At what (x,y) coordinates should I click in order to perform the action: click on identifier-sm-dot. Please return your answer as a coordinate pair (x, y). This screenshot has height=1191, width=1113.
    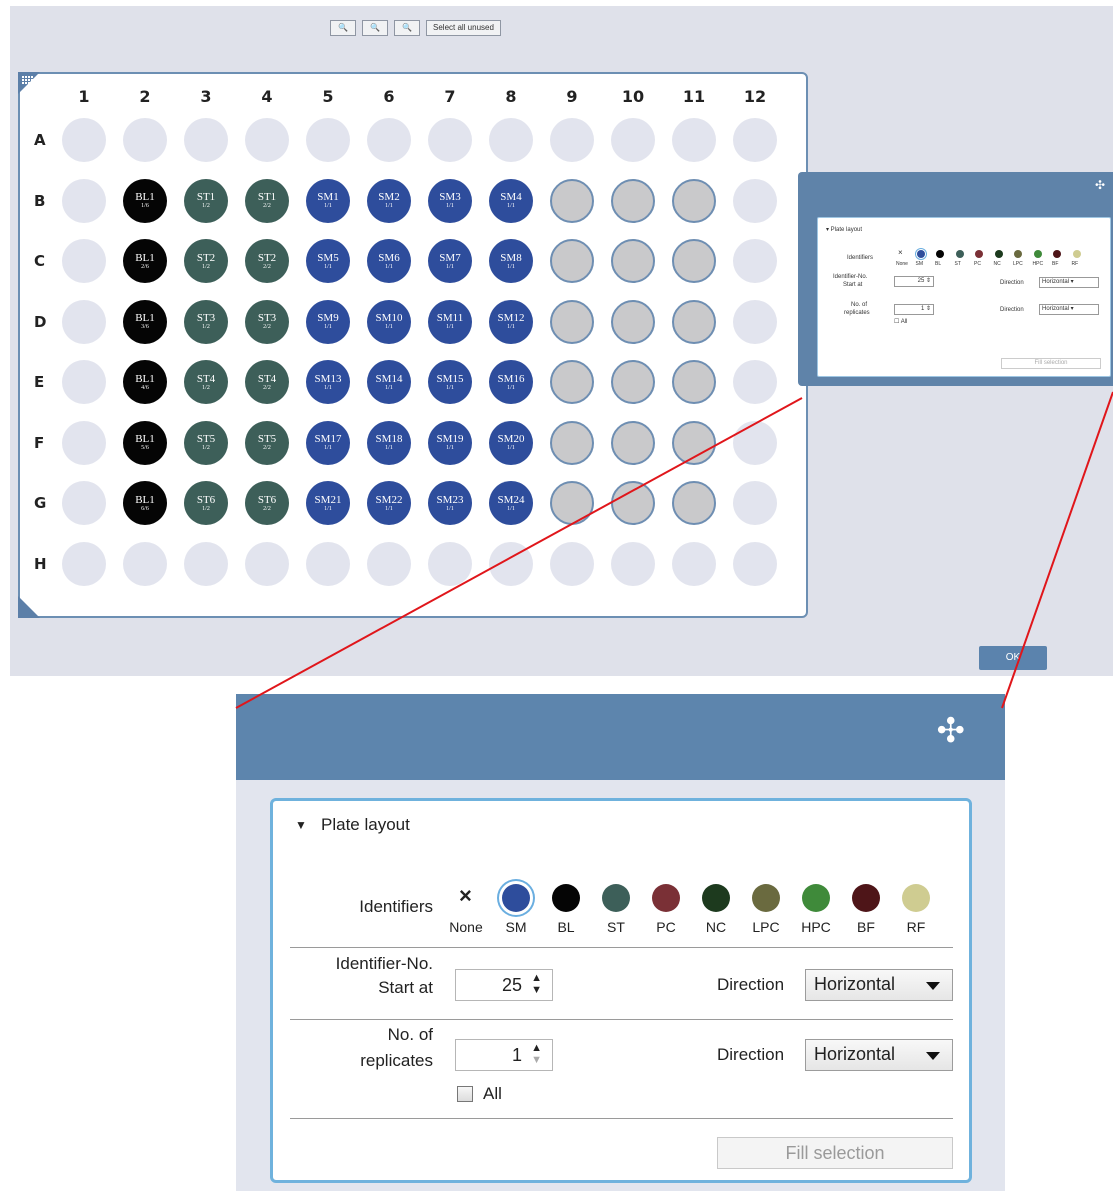
    Looking at the image, I should click on (516, 898).